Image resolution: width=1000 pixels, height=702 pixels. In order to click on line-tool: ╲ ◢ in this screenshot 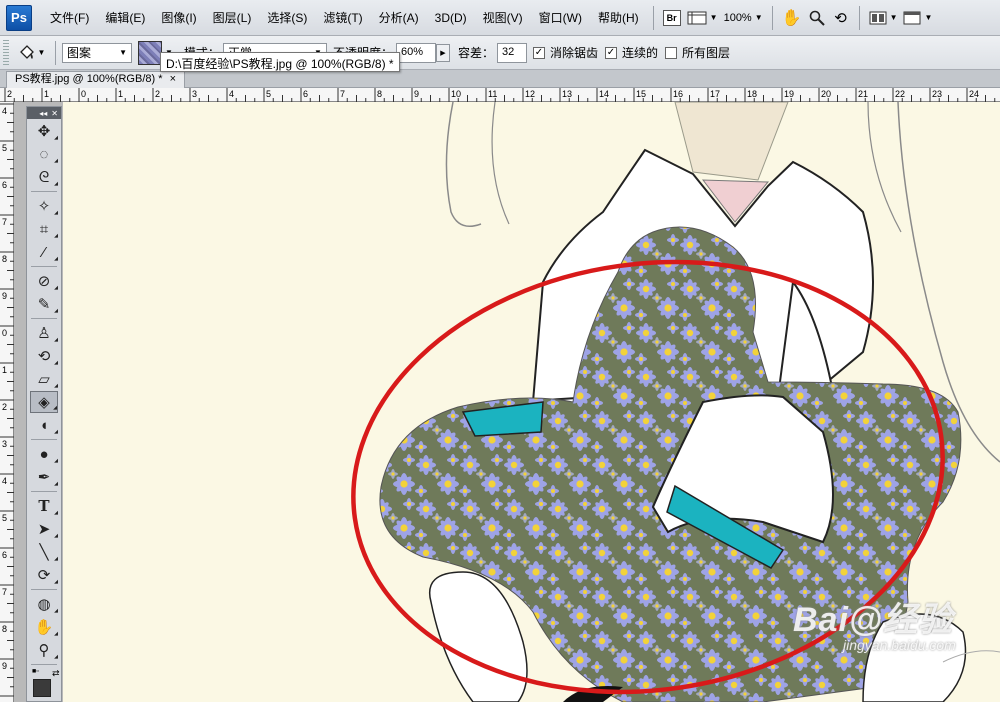, I will do `click(44, 552)`.